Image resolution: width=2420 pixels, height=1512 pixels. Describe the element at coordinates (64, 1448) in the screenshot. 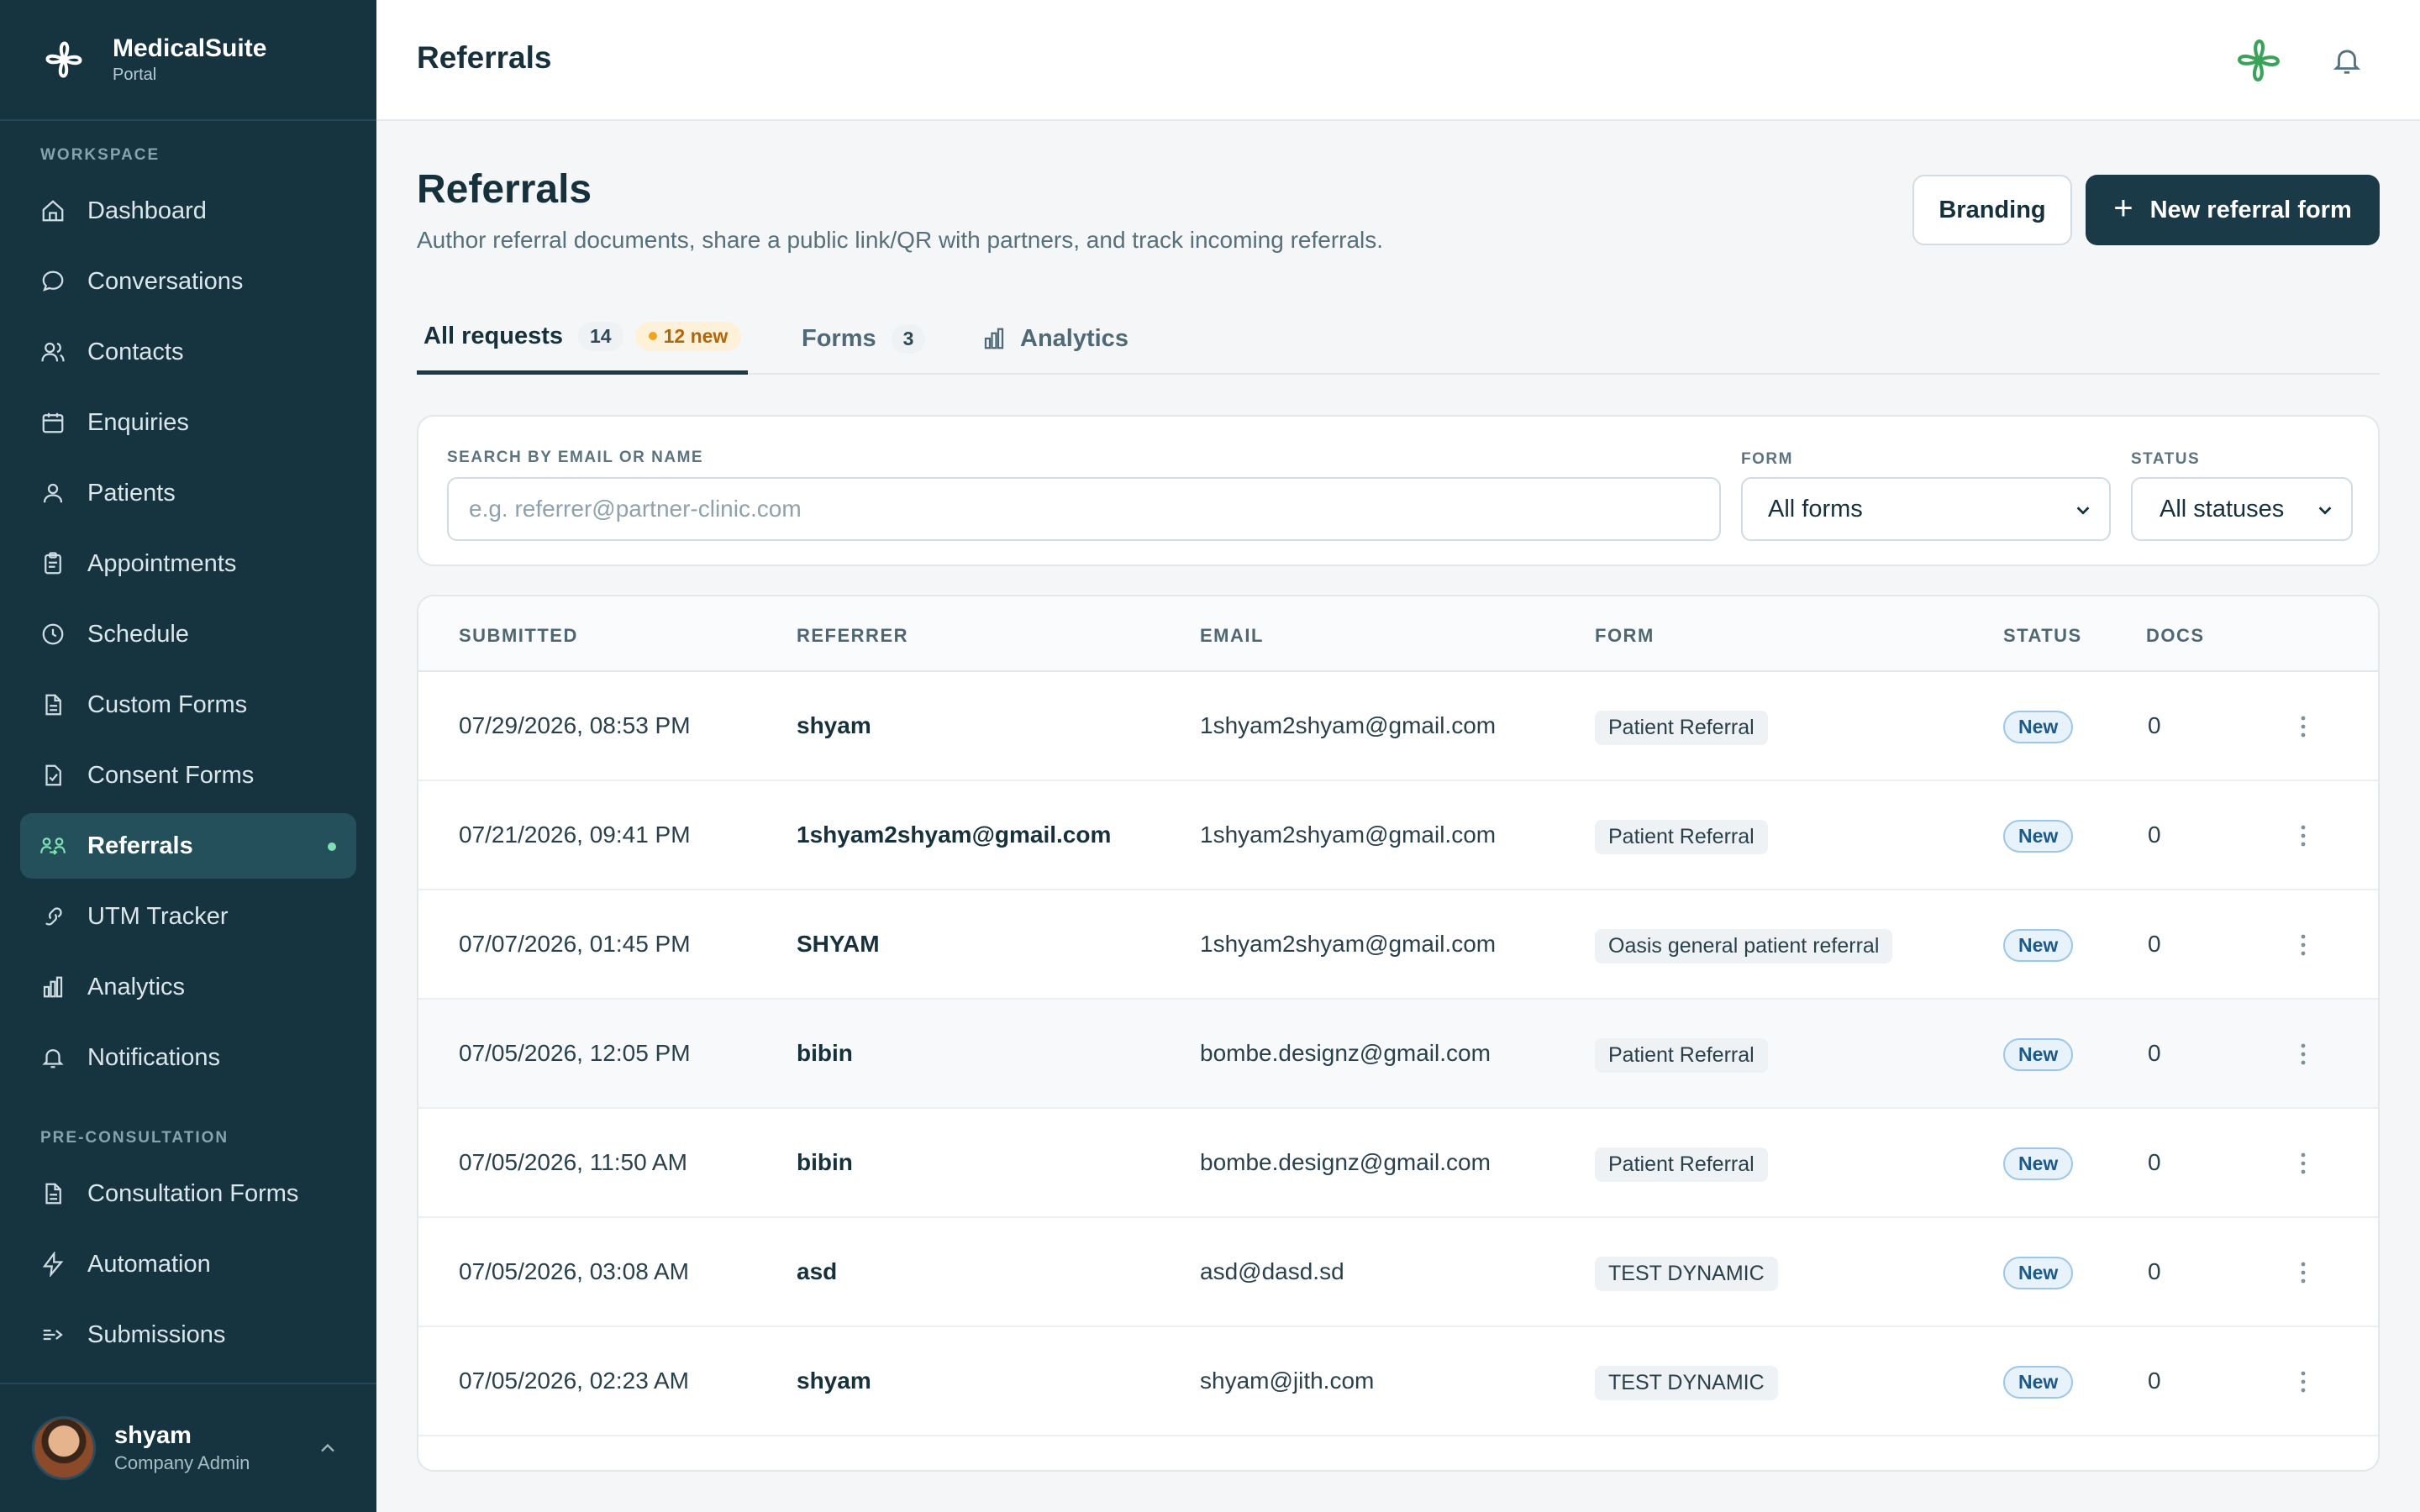

I see `avatar` at that location.